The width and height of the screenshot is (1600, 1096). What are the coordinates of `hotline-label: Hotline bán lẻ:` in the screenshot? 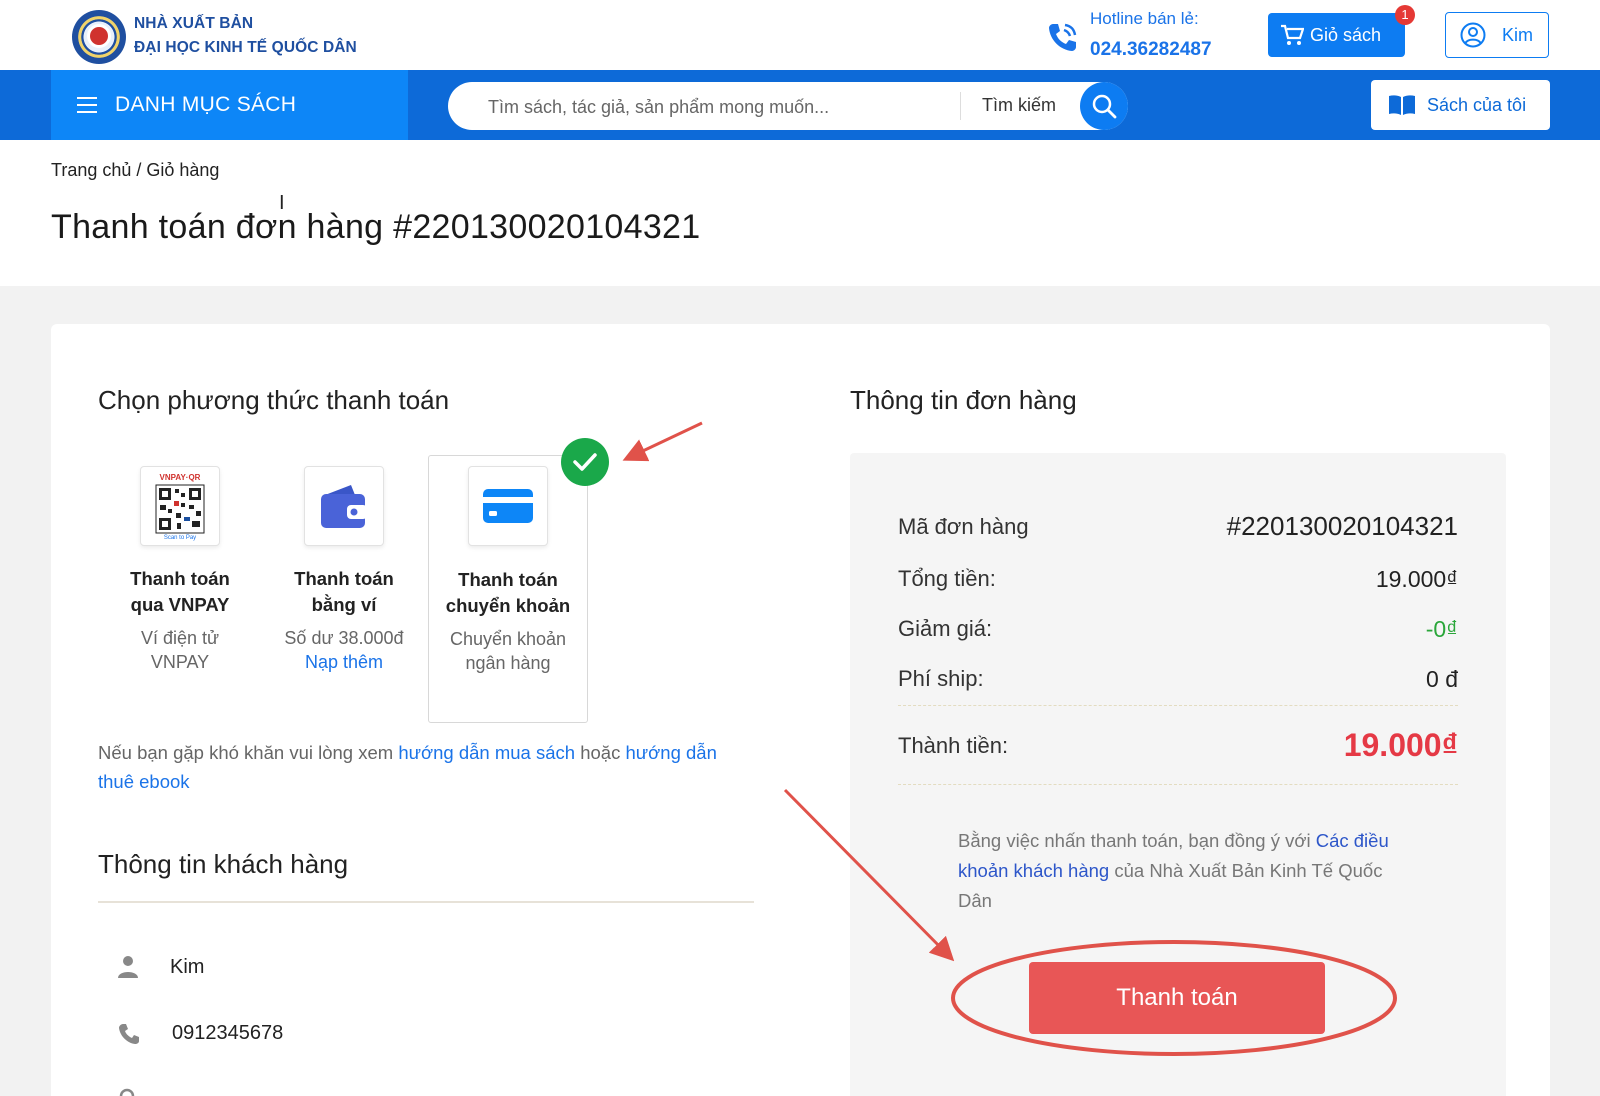 It's located at (1144, 18).